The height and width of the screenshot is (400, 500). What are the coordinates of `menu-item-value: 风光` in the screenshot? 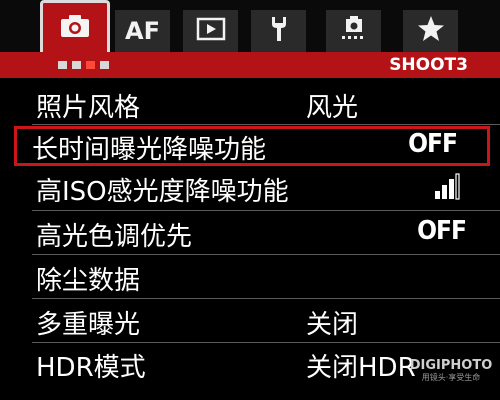 It's located at (332, 108).